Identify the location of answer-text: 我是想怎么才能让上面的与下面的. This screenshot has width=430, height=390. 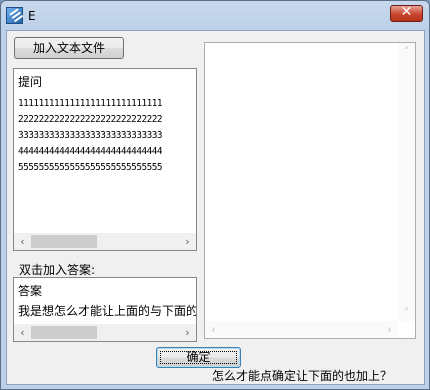
(107, 311).